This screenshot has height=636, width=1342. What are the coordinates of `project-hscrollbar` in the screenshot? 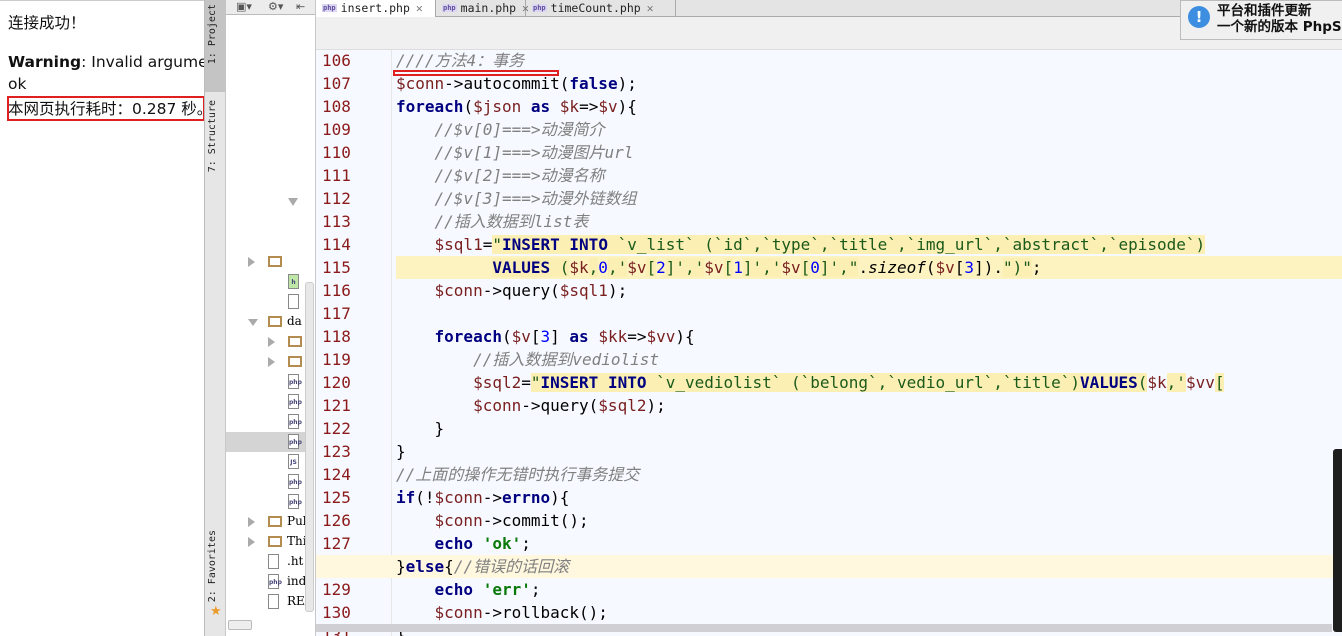 It's located at (240, 625).